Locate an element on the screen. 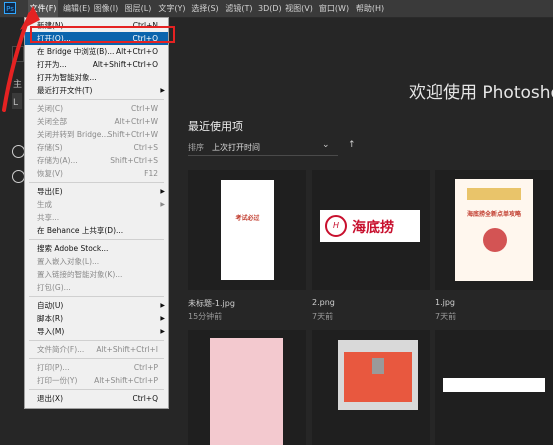 This screenshot has height=445, width=553. file-menu-item: 在 Bridge 中浏览(B)... Alt+Ctrl+O is located at coordinates (96, 51).